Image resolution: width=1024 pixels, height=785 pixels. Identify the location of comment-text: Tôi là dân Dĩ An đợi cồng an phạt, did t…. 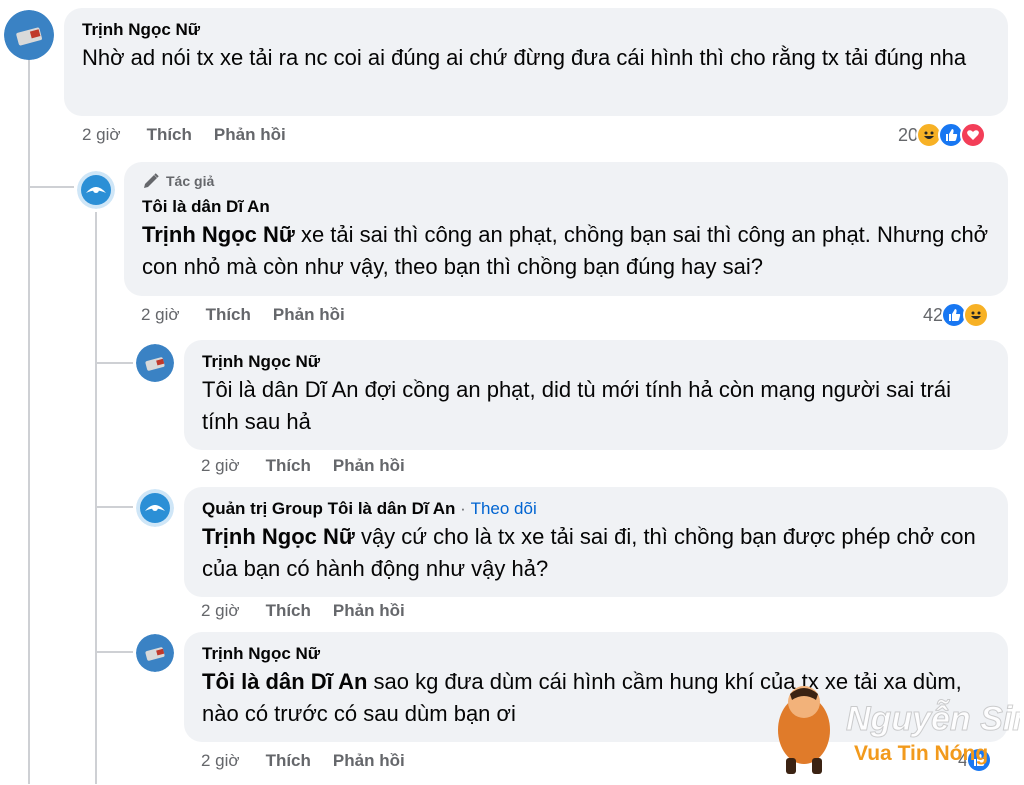
(576, 405).